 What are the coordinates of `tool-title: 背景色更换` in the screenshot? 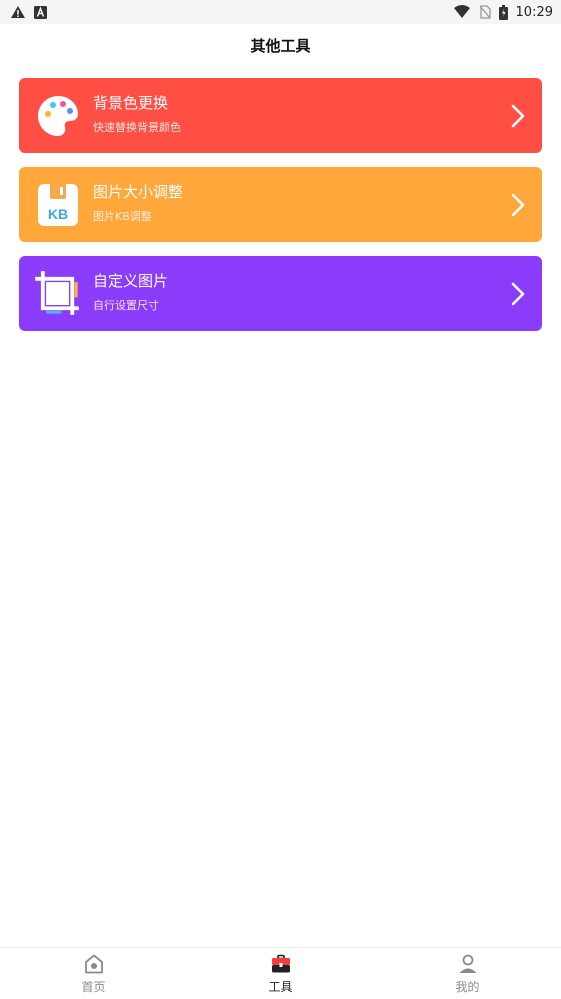 It's located at (131, 103).